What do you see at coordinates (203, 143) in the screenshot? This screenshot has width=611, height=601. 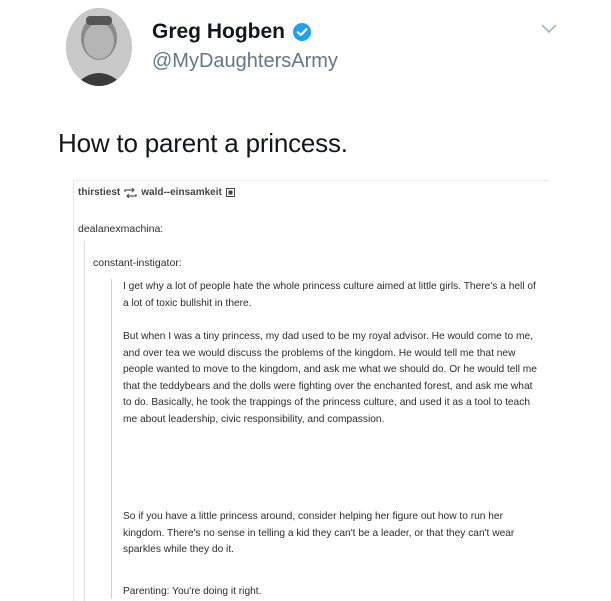 I see `tweet-text: How to parent a princess.` at bounding box center [203, 143].